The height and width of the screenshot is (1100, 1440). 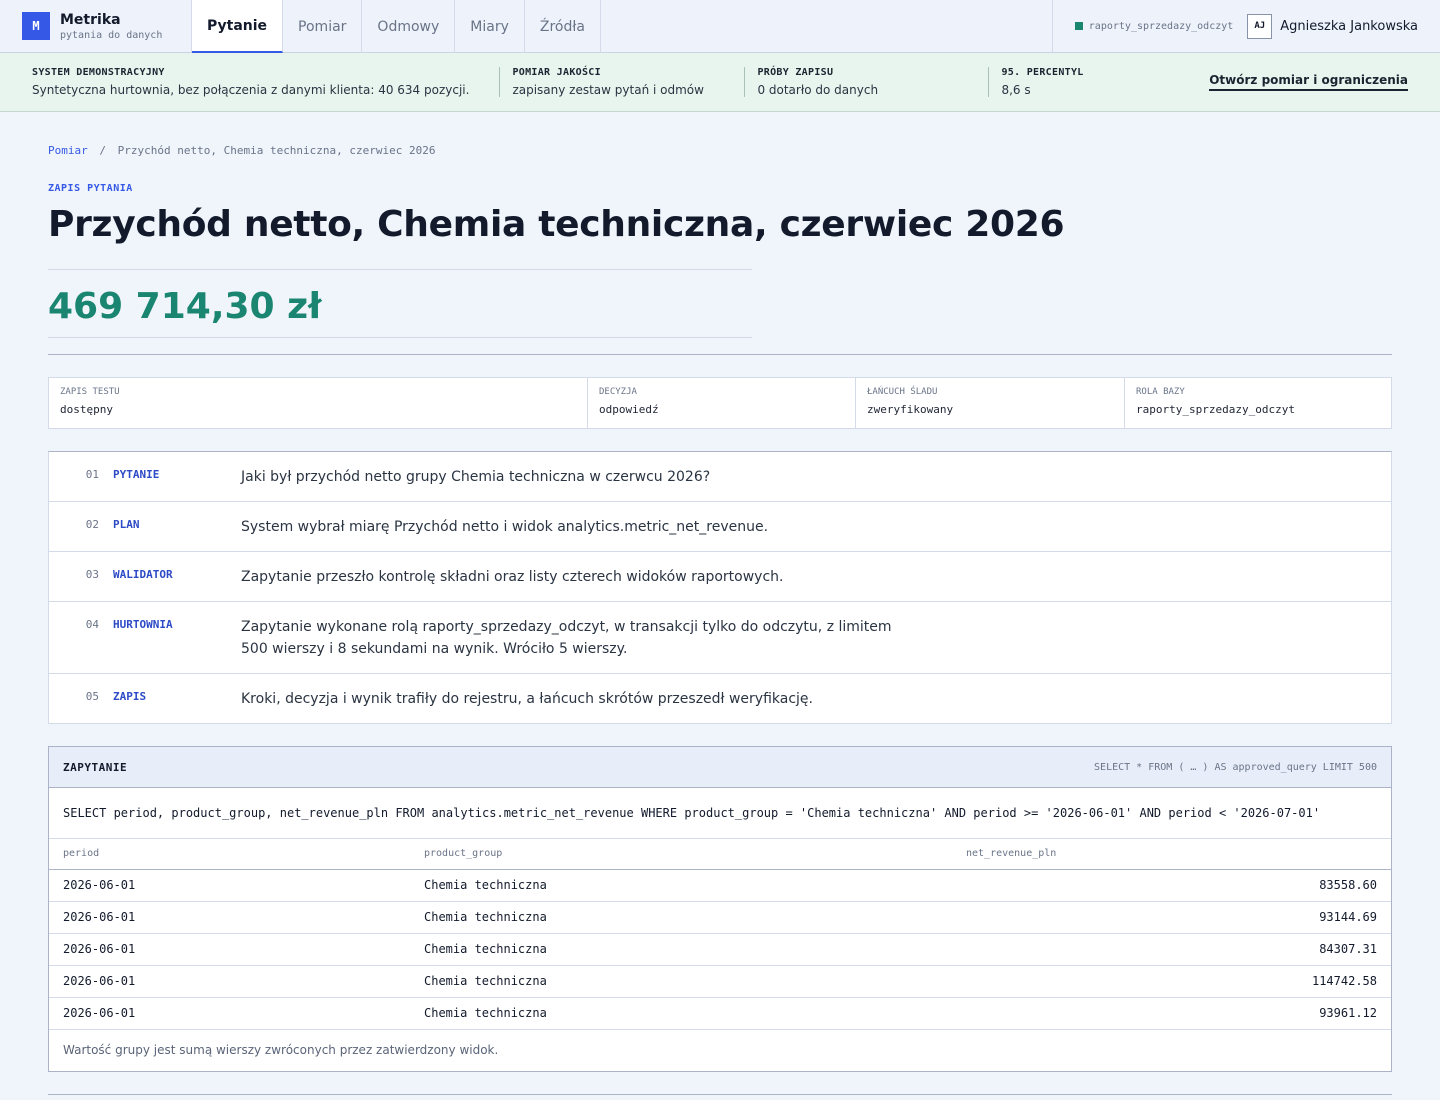 What do you see at coordinates (95, 767) in the screenshot?
I see `query-title: ZAPYTANIE` at bounding box center [95, 767].